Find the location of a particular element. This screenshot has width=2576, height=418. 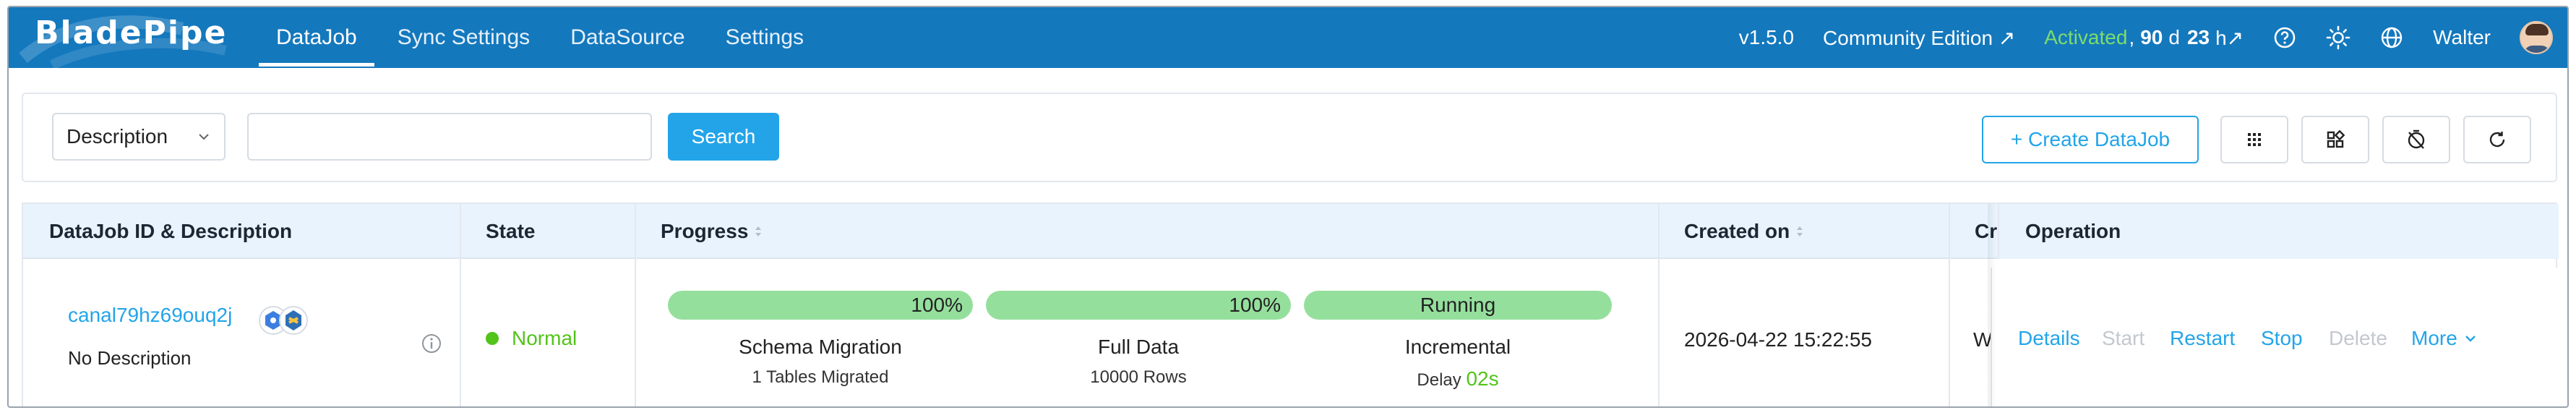

progress-incremental-sub: Delay 02s is located at coordinates (1458, 379).